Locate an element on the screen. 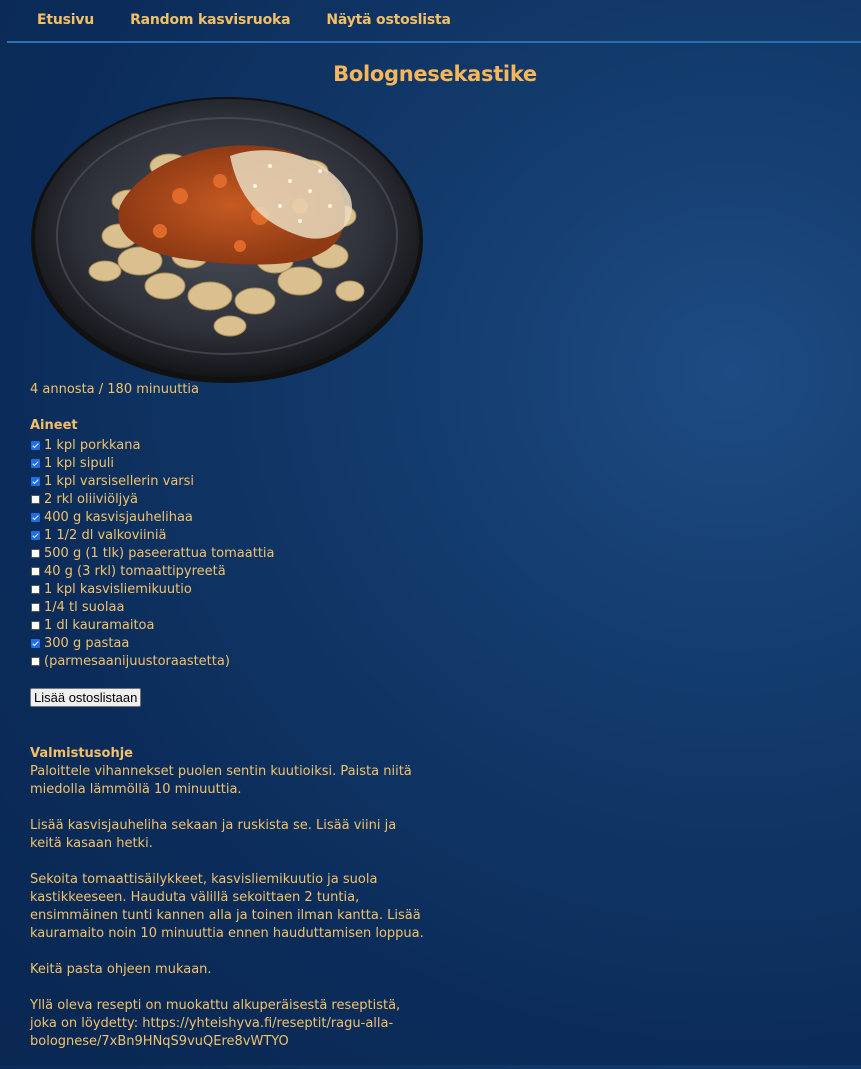  ingredient-item: 40 g (3 rkl) tomaattipyreetä is located at coordinates (152, 571).